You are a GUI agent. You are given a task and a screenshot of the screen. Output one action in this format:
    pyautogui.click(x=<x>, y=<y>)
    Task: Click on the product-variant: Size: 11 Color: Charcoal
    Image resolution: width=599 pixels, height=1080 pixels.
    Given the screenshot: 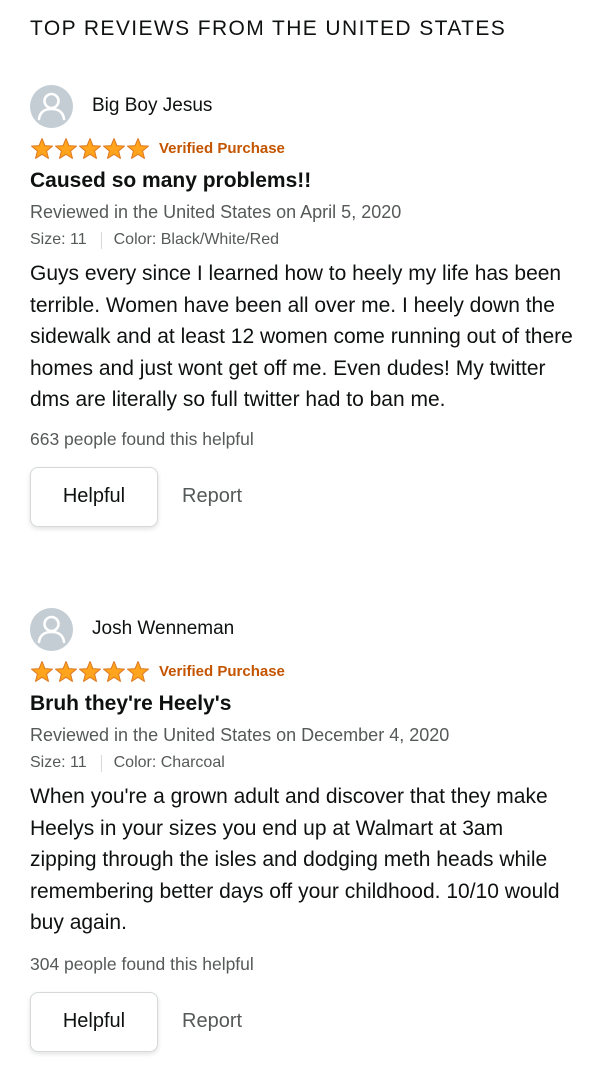 What is the action you would take?
    pyautogui.click(x=302, y=763)
    